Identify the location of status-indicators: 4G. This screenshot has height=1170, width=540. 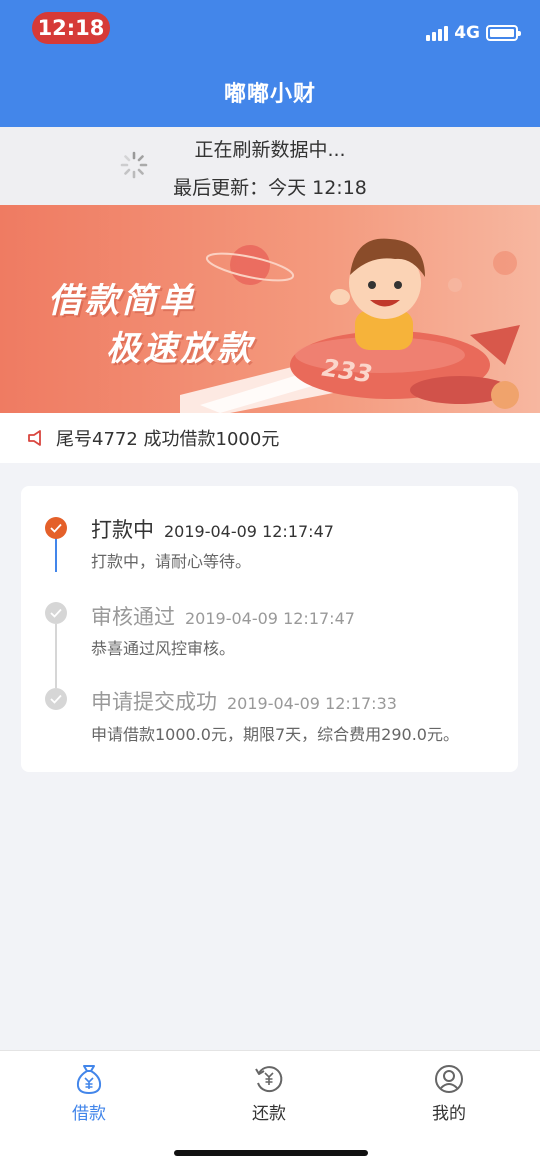
(473, 33).